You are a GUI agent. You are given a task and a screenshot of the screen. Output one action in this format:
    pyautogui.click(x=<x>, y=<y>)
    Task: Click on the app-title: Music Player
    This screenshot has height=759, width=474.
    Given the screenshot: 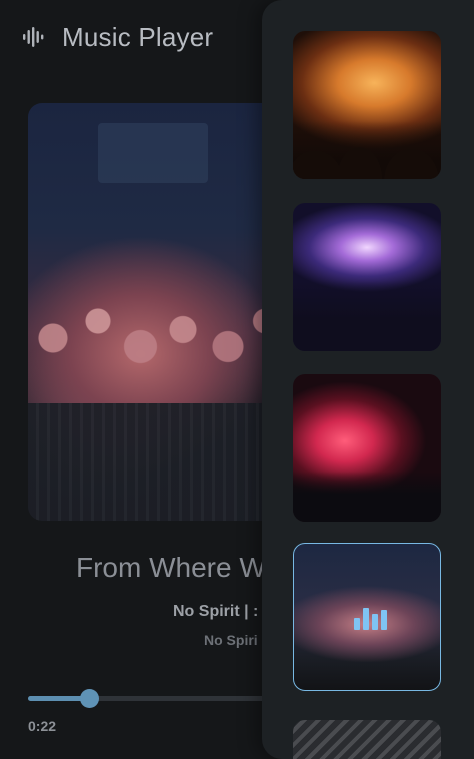 What is the action you would take?
    pyautogui.click(x=138, y=36)
    